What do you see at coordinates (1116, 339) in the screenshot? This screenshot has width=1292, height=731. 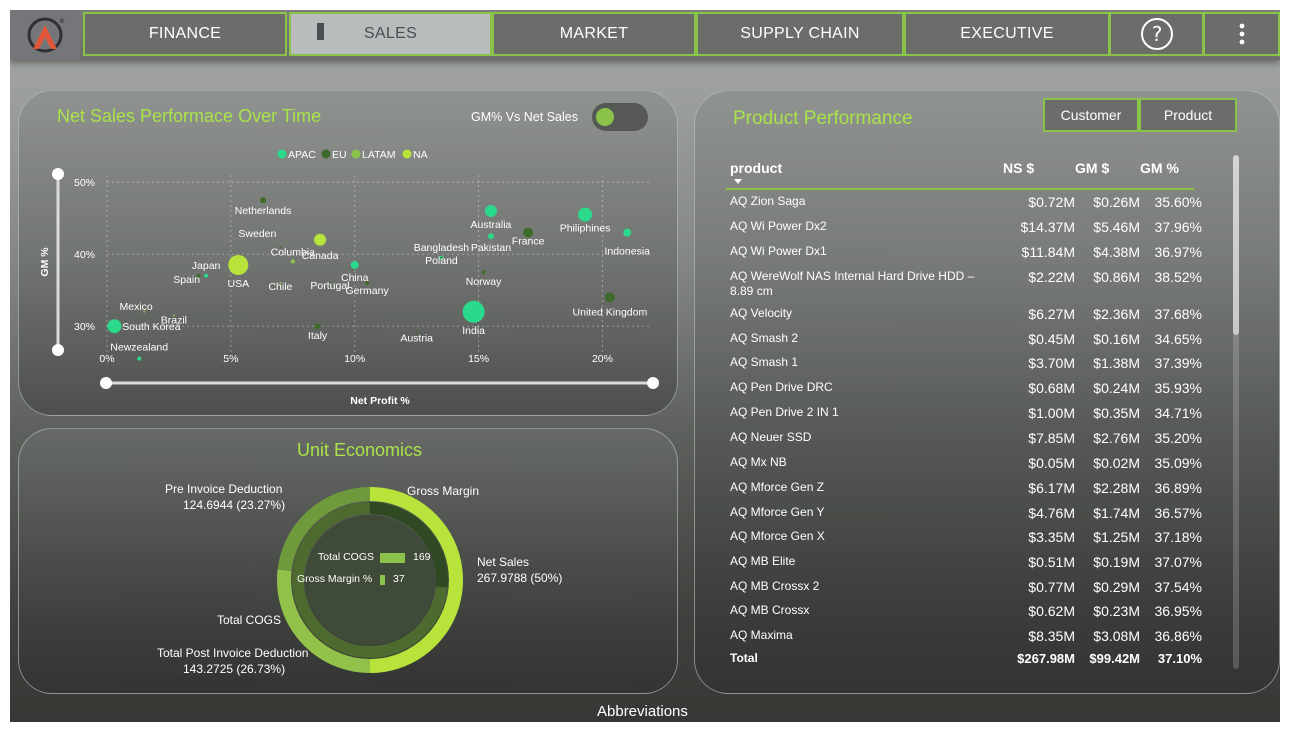 I see `gm-value: $0.16M` at bounding box center [1116, 339].